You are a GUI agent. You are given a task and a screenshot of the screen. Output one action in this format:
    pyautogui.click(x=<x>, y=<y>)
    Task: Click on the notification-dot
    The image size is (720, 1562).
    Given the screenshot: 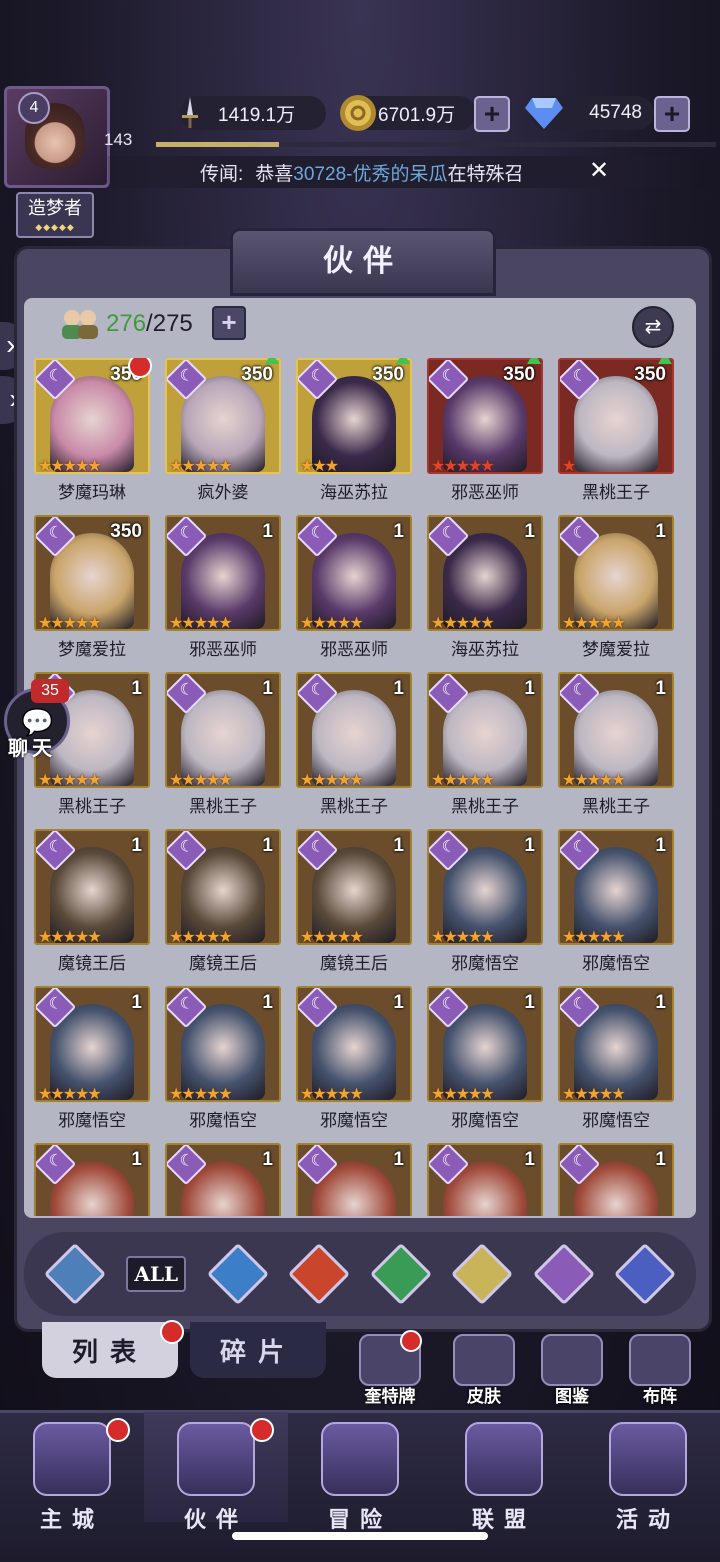 What is the action you would take?
    pyautogui.click(x=411, y=1341)
    